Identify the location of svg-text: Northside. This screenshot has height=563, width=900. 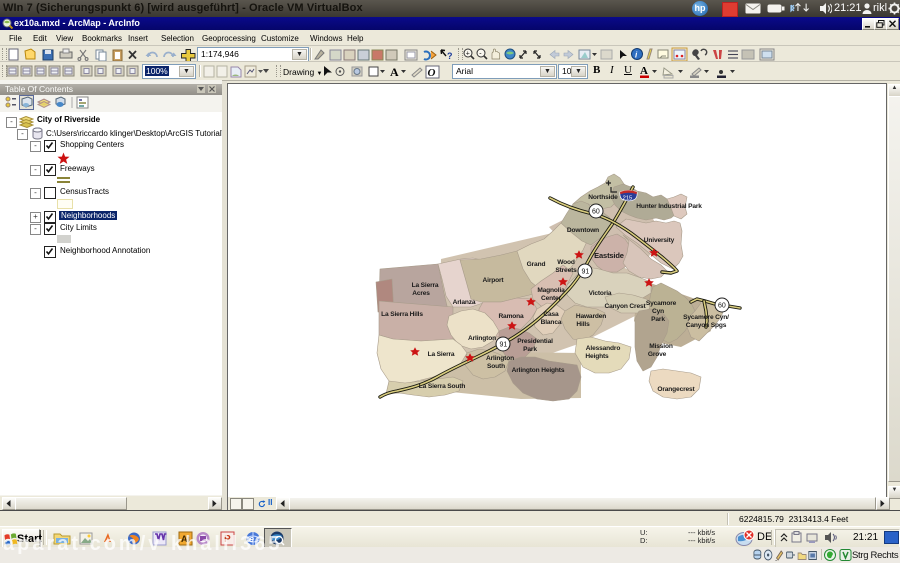
(603, 197).